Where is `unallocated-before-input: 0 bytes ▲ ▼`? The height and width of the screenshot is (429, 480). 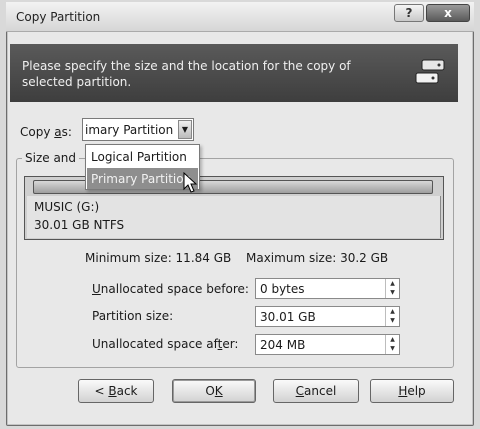
unallocated-before-input: 0 bytes ▲ ▼ is located at coordinates (327, 288).